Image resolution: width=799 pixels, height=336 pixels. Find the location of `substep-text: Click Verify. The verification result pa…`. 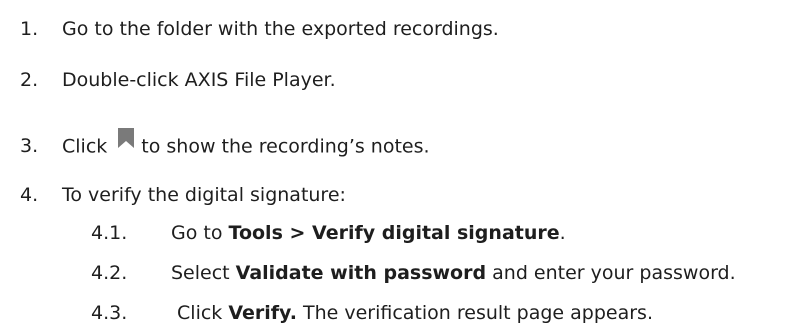

substep-text: Click Verify. The verification result pa… is located at coordinates (412, 313).